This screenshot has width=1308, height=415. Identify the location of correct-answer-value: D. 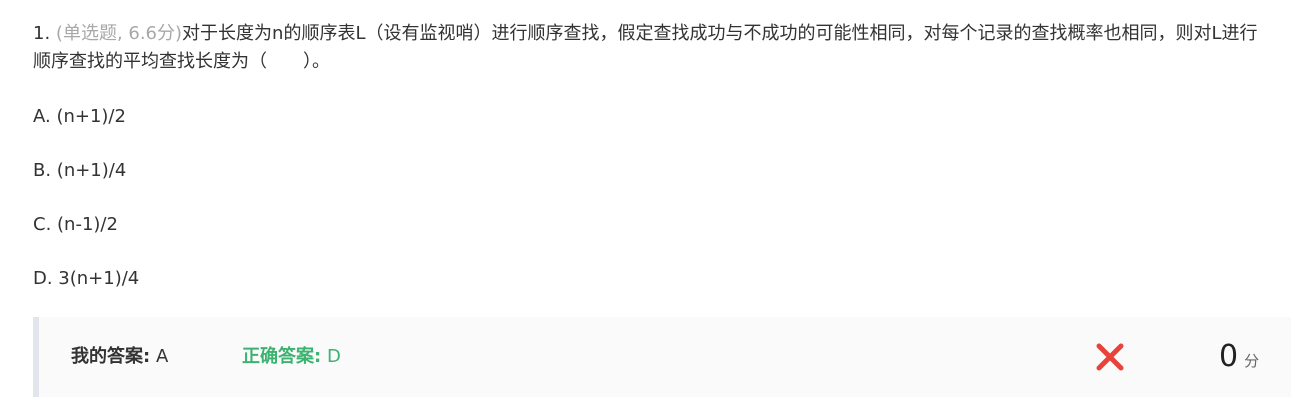
(333, 356).